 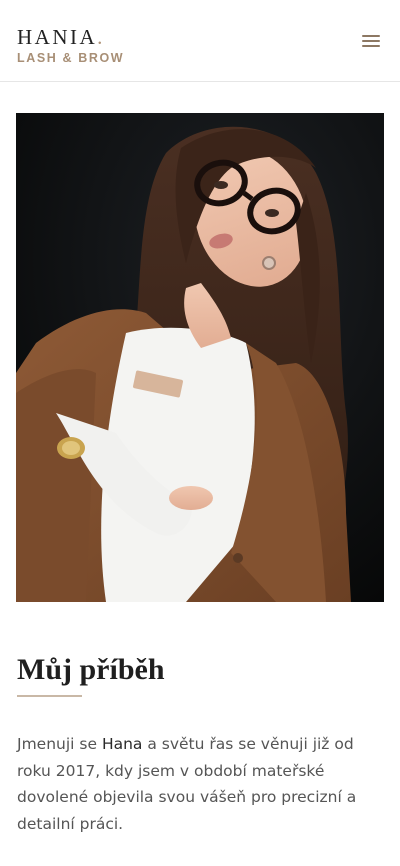 What do you see at coordinates (49, 696) in the screenshot?
I see `title-divider` at bounding box center [49, 696].